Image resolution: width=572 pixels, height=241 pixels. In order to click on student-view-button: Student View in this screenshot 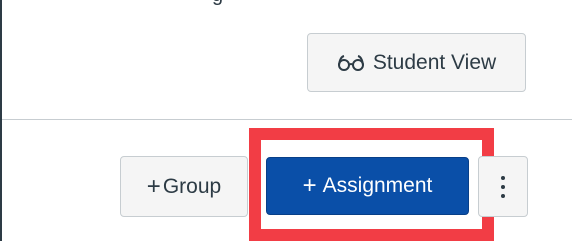, I will do `click(416, 62)`.